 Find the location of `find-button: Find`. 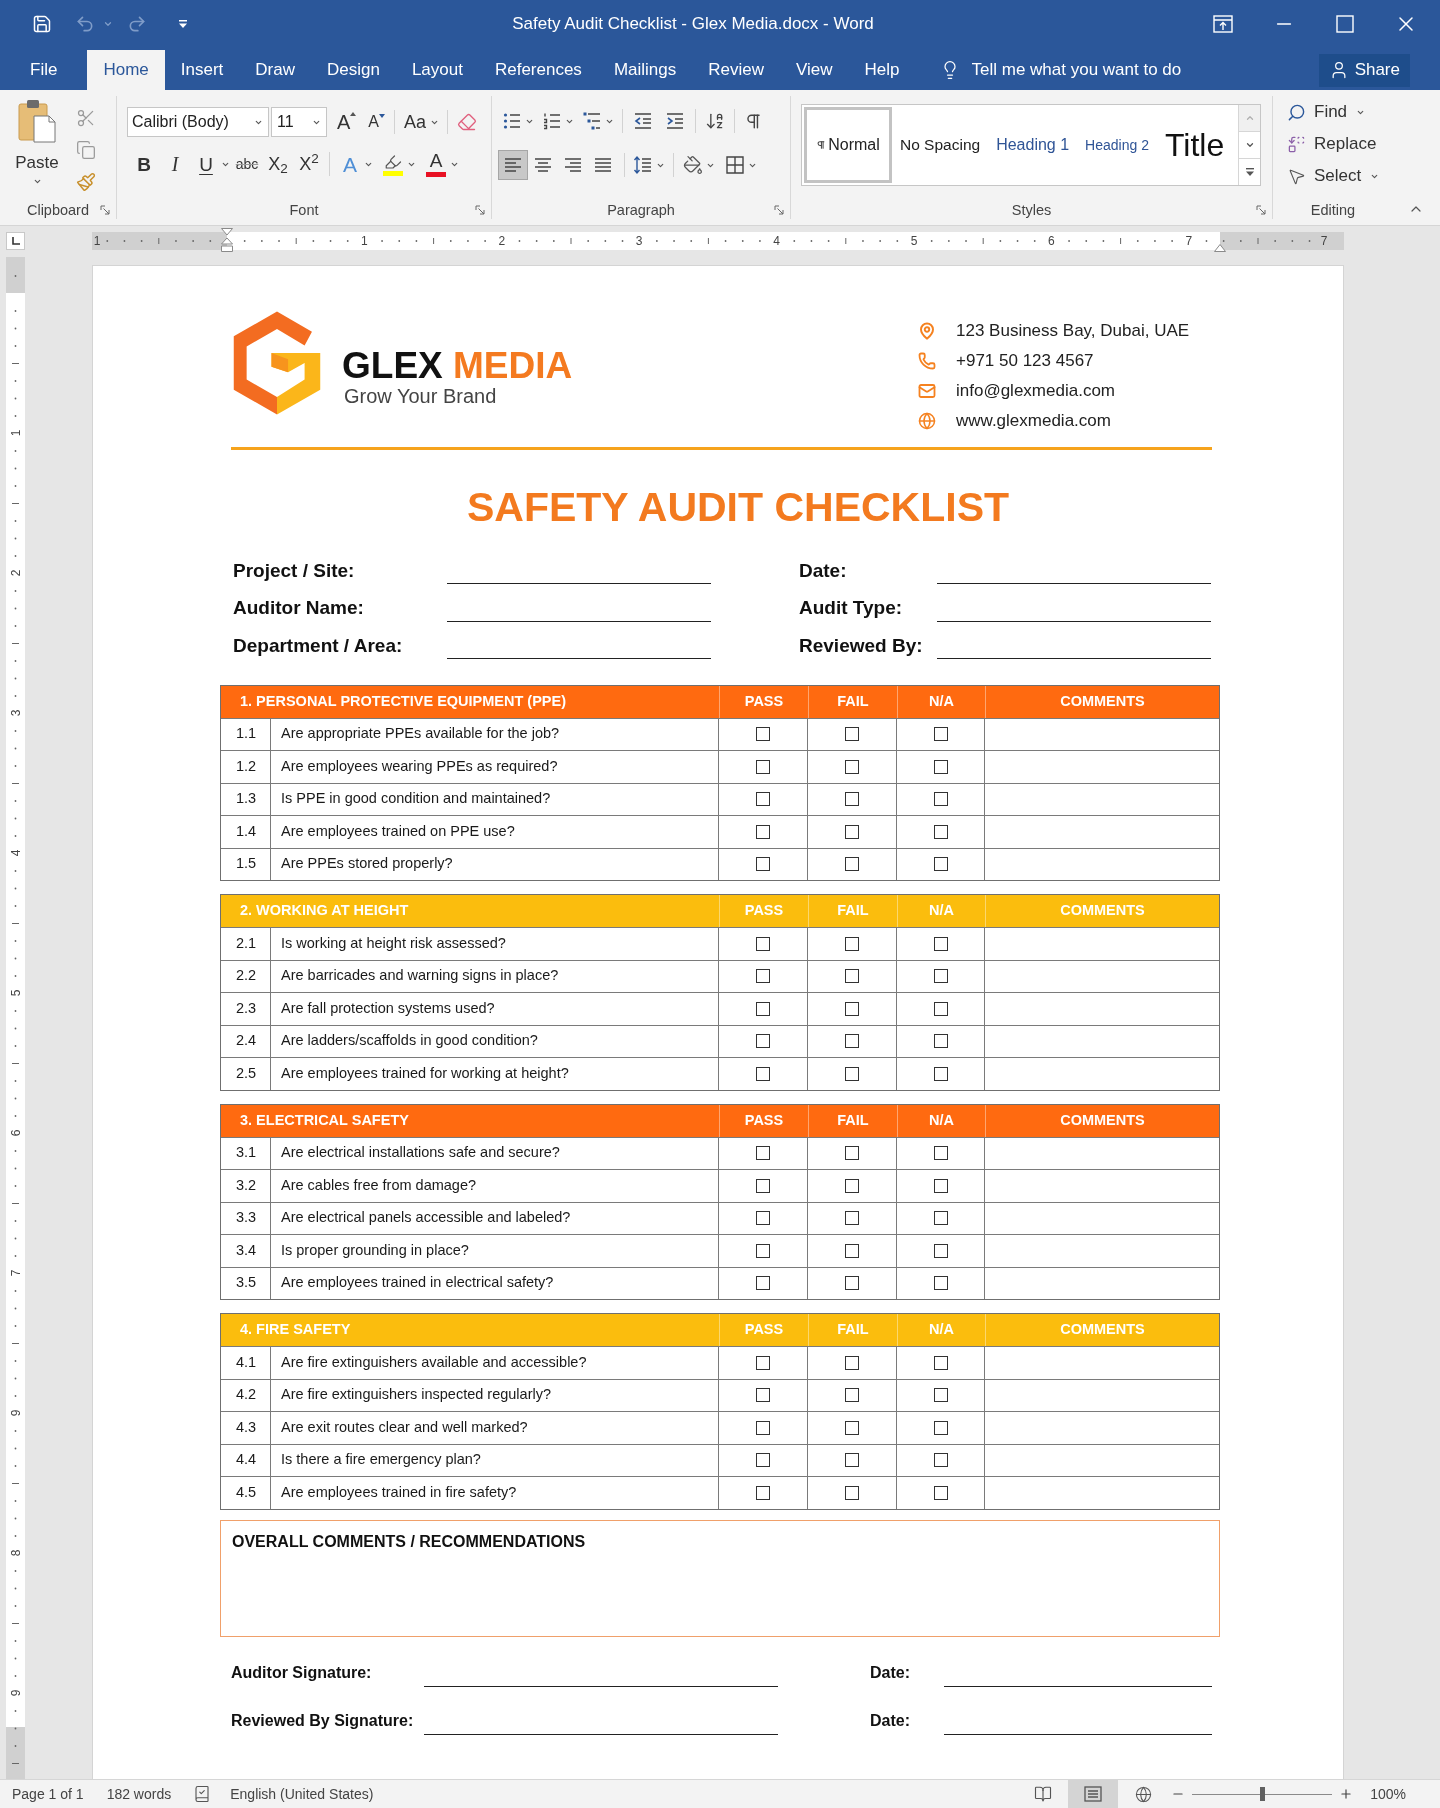

find-button: Find is located at coordinates (1317, 112).